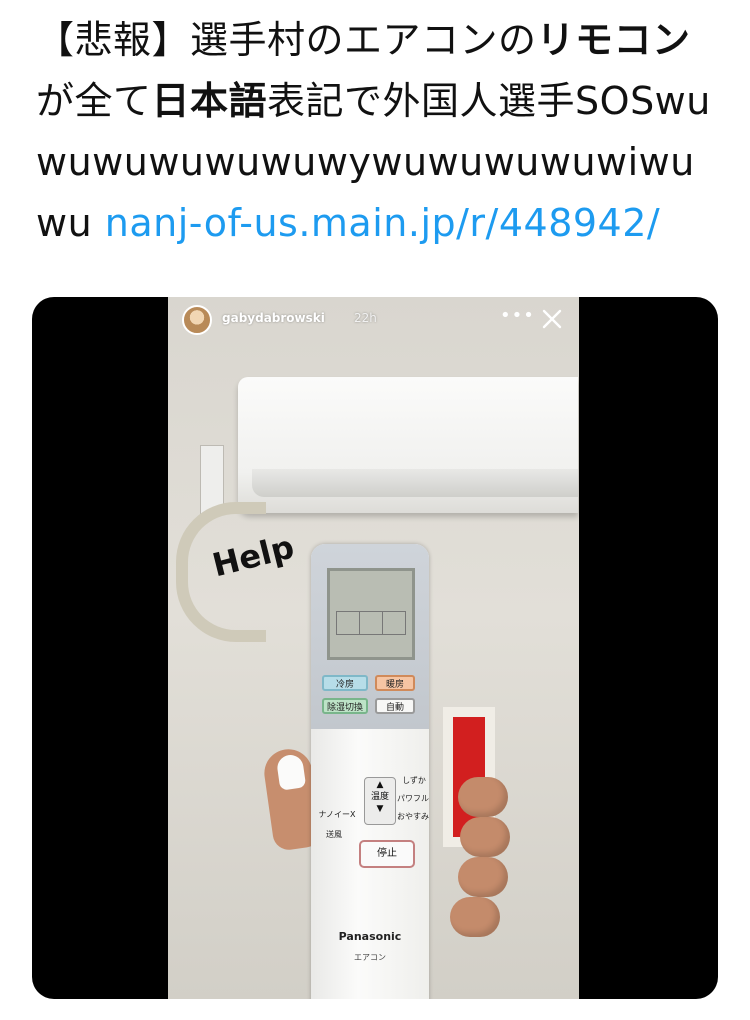 This screenshot has height=1020, width=750. Describe the element at coordinates (365, 318) in the screenshot. I see `story-timestamp: 22h` at that location.